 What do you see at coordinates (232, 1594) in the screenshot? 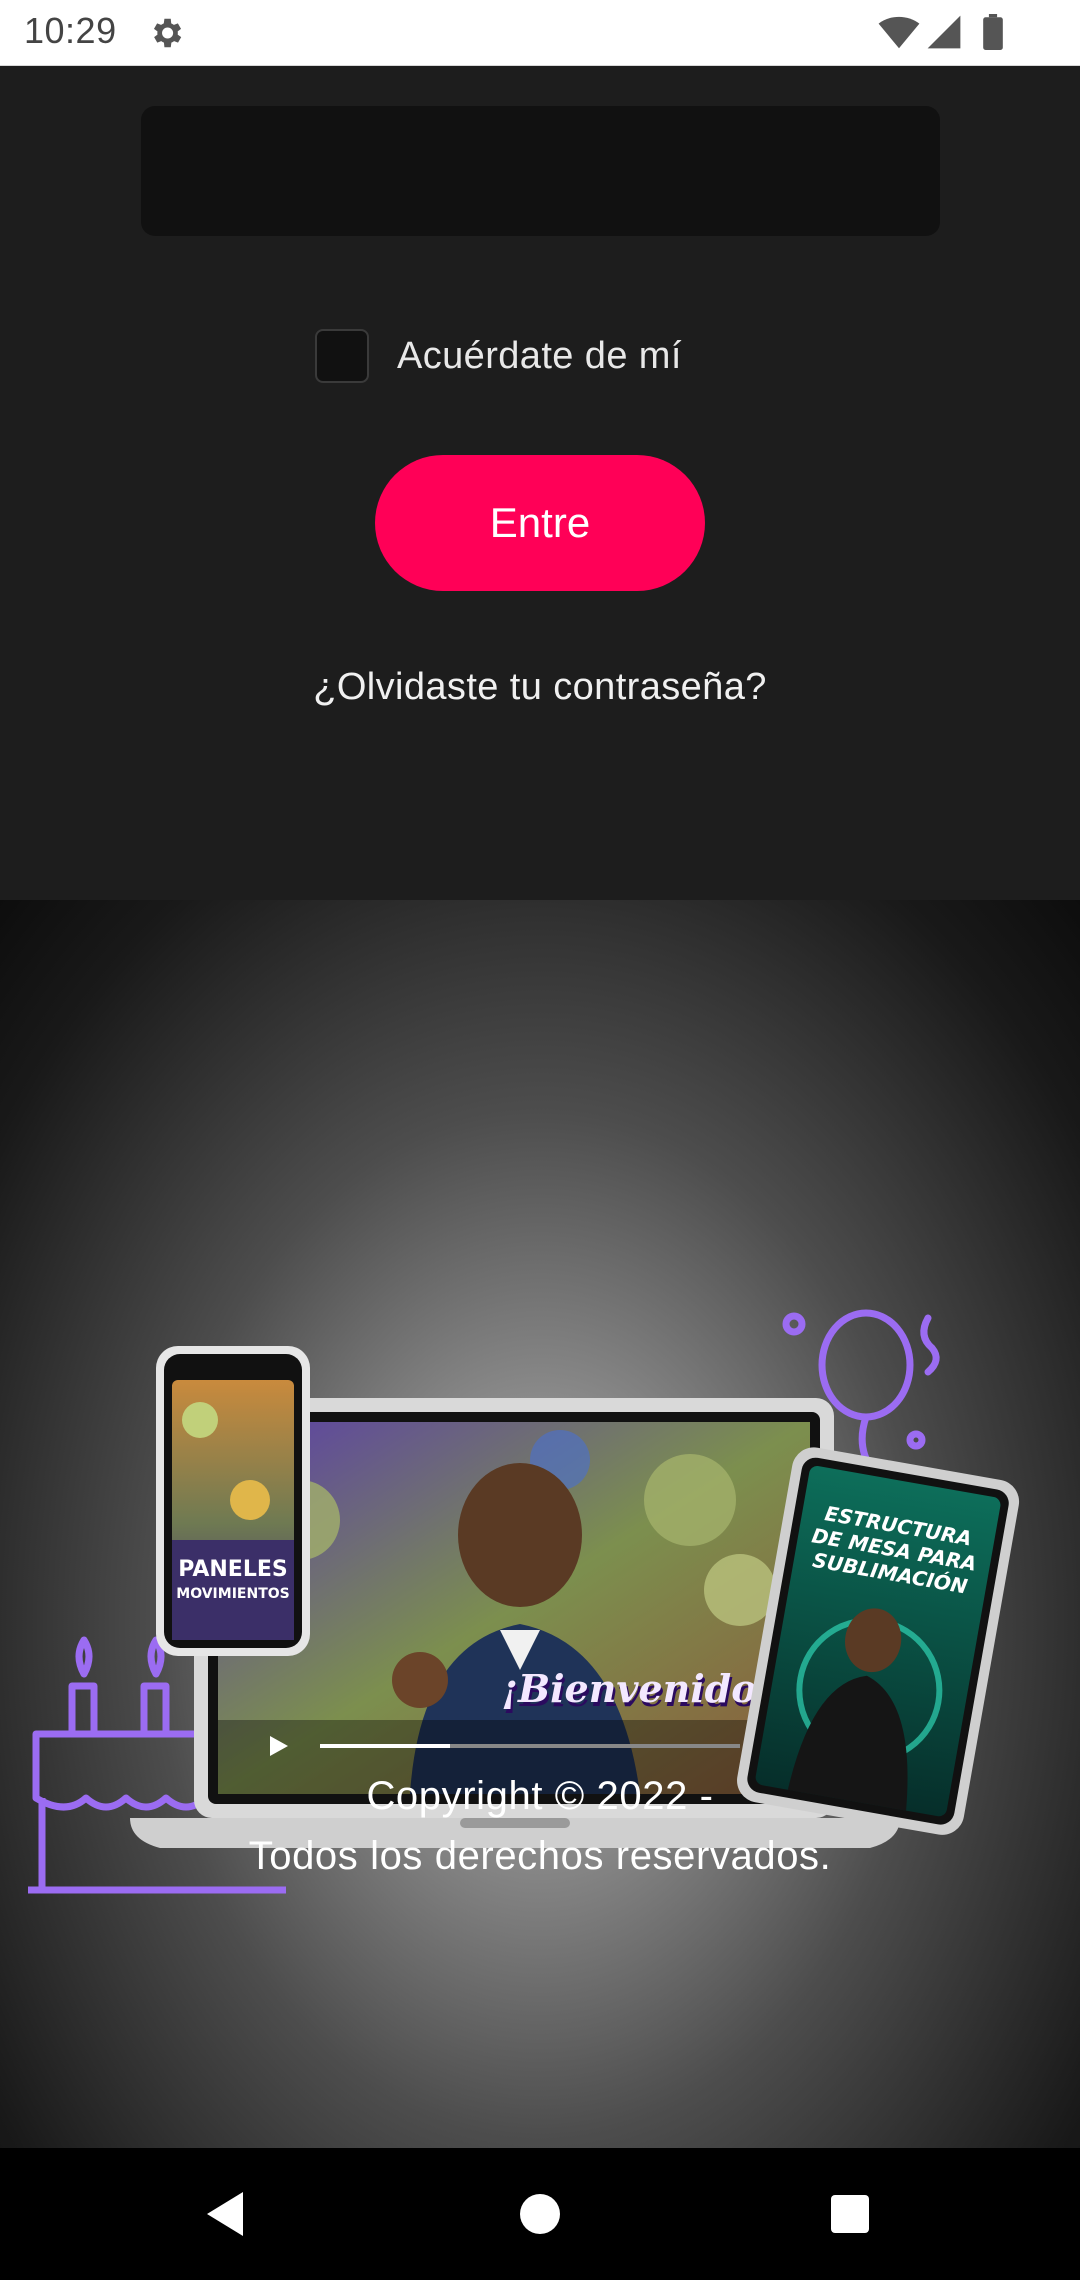
I see `phone-title-line2: MOVIMIENTOS` at bounding box center [232, 1594].